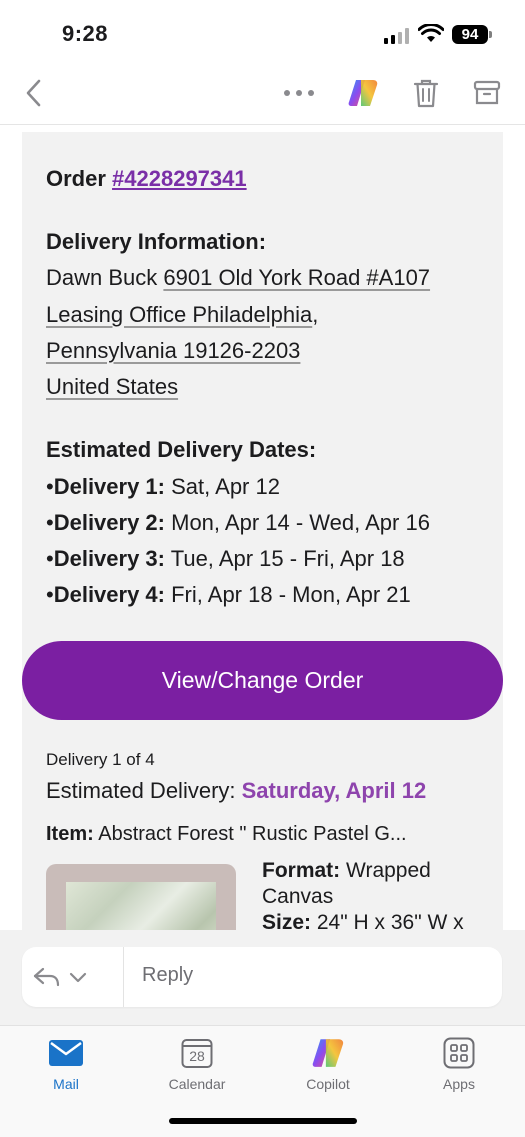 Image resolution: width=525 pixels, height=1137 pixels. I want to click on tab-apps: Apps, so click(459, 1071).